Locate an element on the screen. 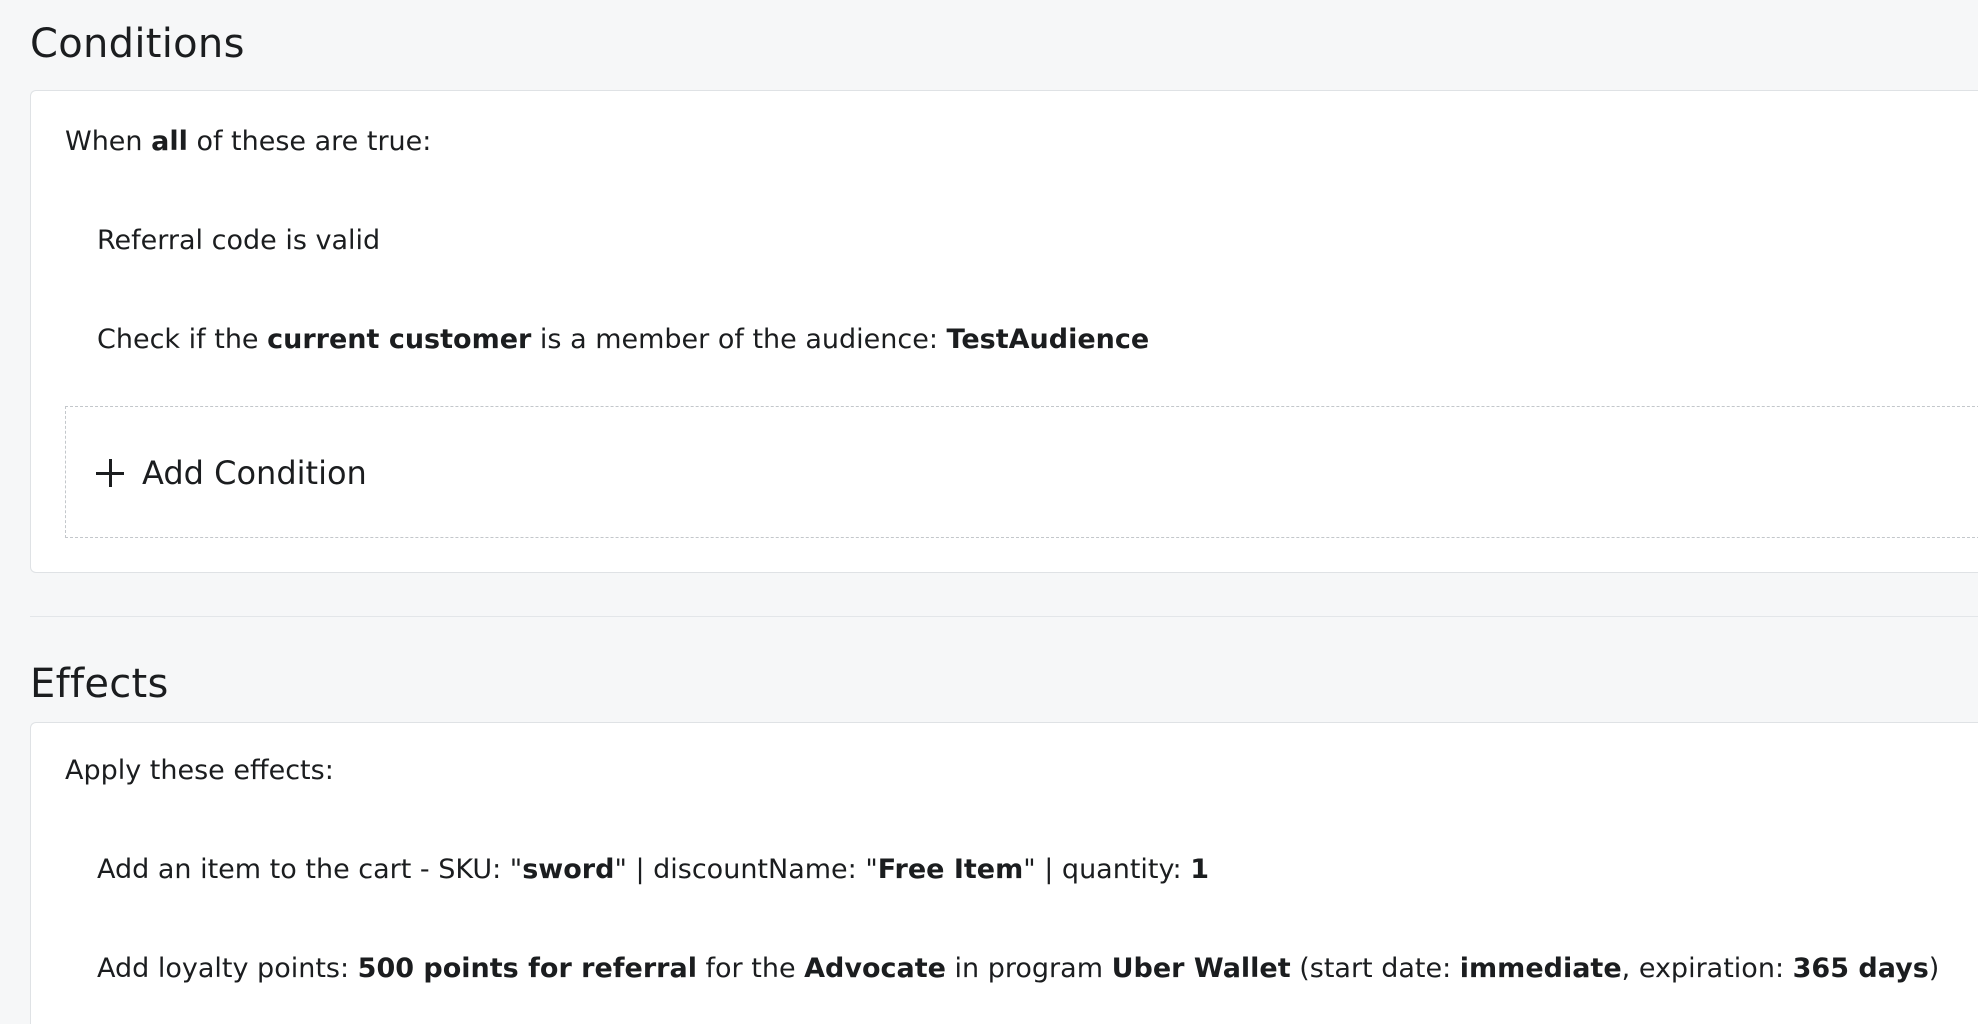  condition-item-referral-code: Referral code is valid is located at coordinates (238, 241).